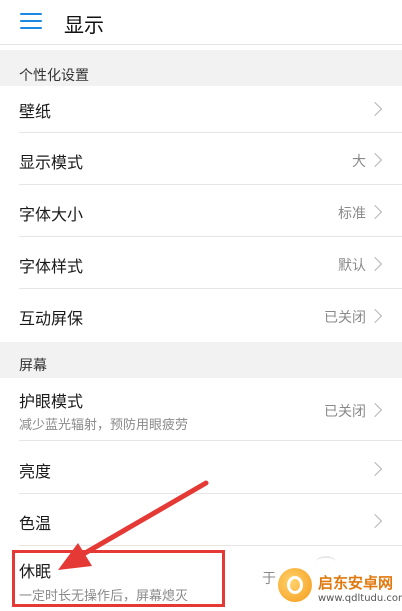 This screenshot has width=402, height=611. I want to click on setting-row-interactive-screensaver: 互动屏保 已关闭, so click(201, 315).